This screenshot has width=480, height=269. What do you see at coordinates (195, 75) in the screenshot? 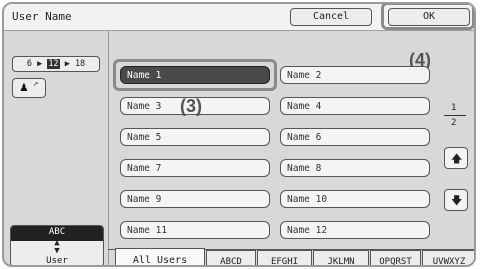
I see `name-1-highlight` at bounding box center [195, 75].